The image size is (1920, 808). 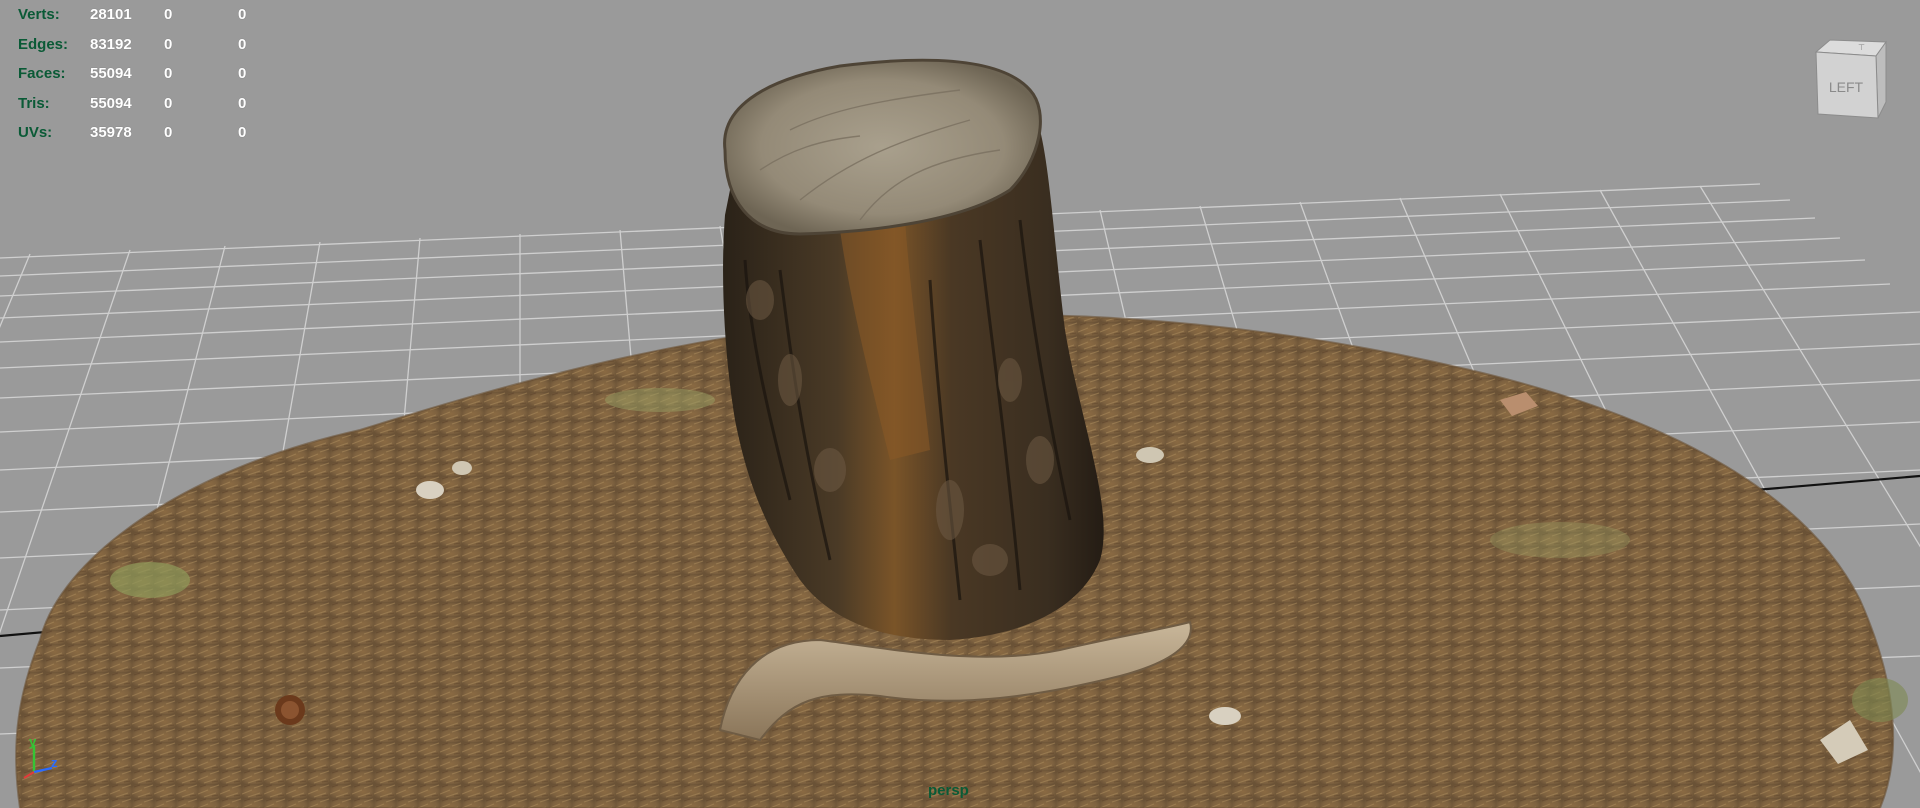 I want to click on hud-row-faces: Faces: 55094 0 0, so click(x=148, y=74).